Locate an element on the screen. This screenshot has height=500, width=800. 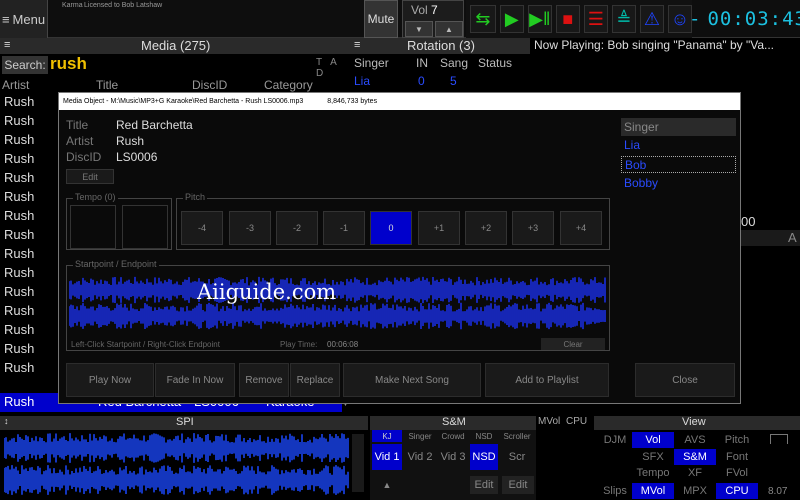
rotation-row-sang: 5 is located at coordinates (453, 81).